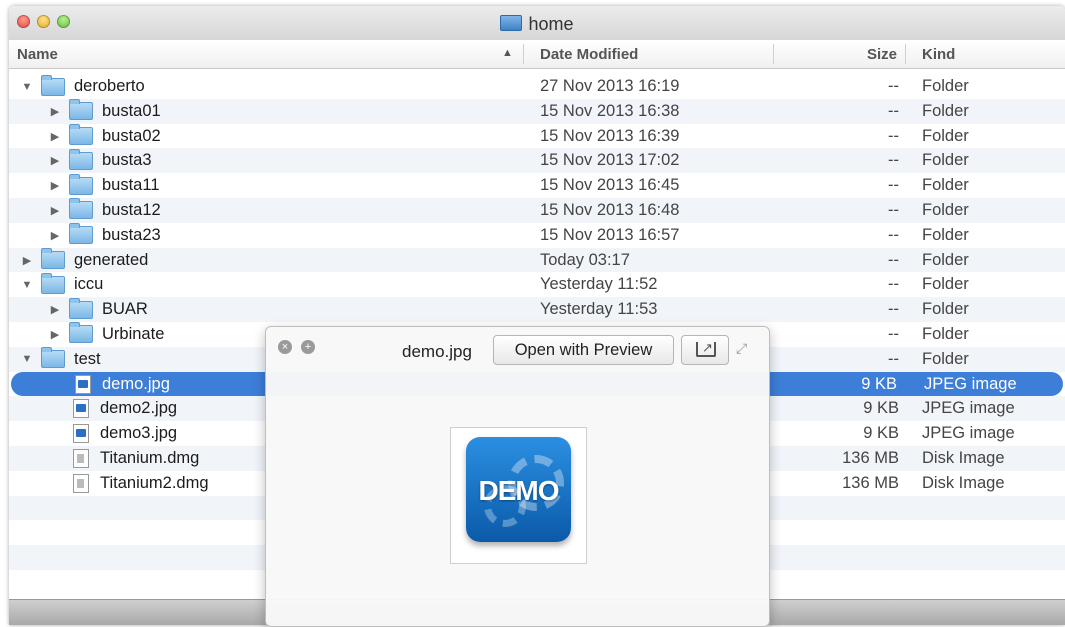 The image size is (1065, 627). I want to click on row-name-label: test, so click(87, 358).